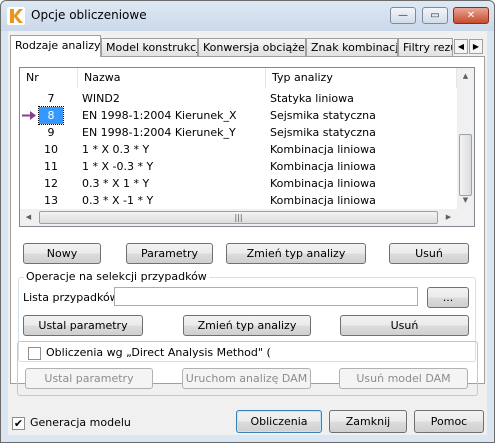 This screenshot has height=443, width=495. I want to click on horizontal-scrollbar: ◀ ||| ▶, so click(238, 217).